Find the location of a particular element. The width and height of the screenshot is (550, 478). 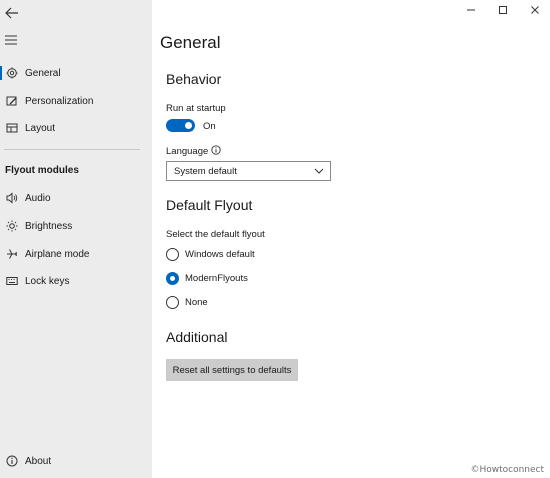

sidebar-item-label: General is located at coordinates (43, 73).